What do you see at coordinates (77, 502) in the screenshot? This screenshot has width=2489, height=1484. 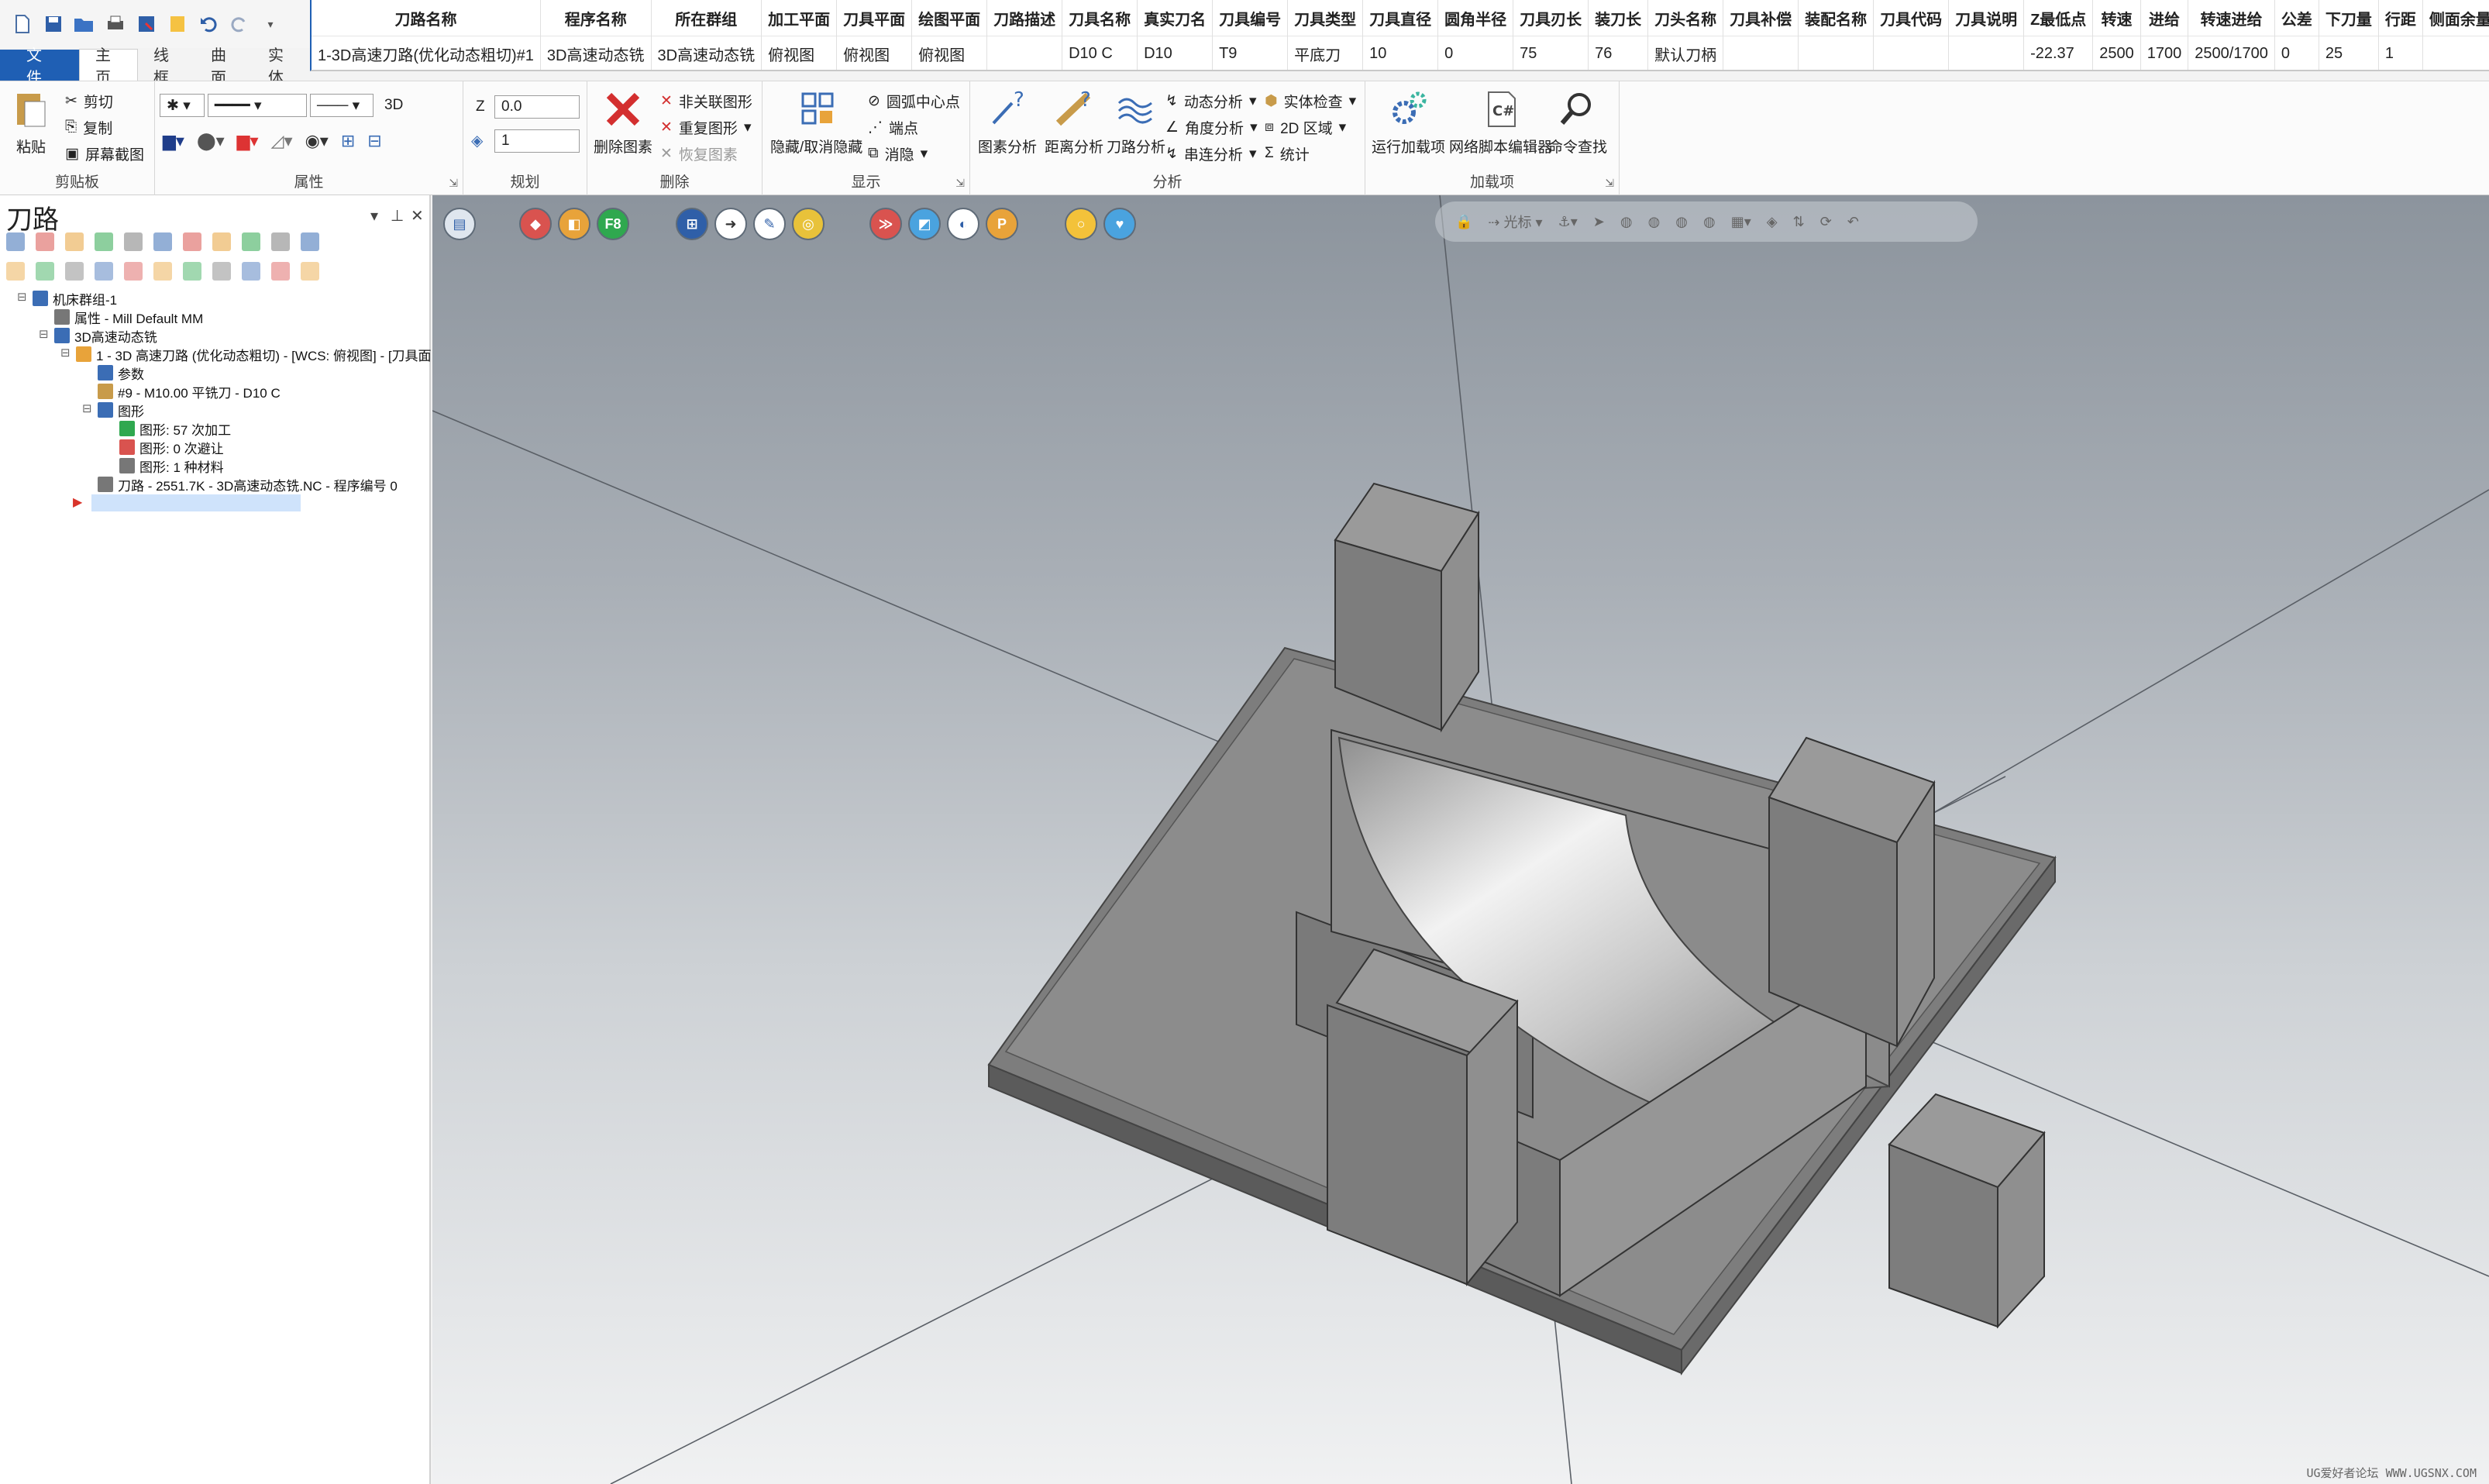 I see `insert-arrow-icon: ▶` at bounding box center [77, 502].